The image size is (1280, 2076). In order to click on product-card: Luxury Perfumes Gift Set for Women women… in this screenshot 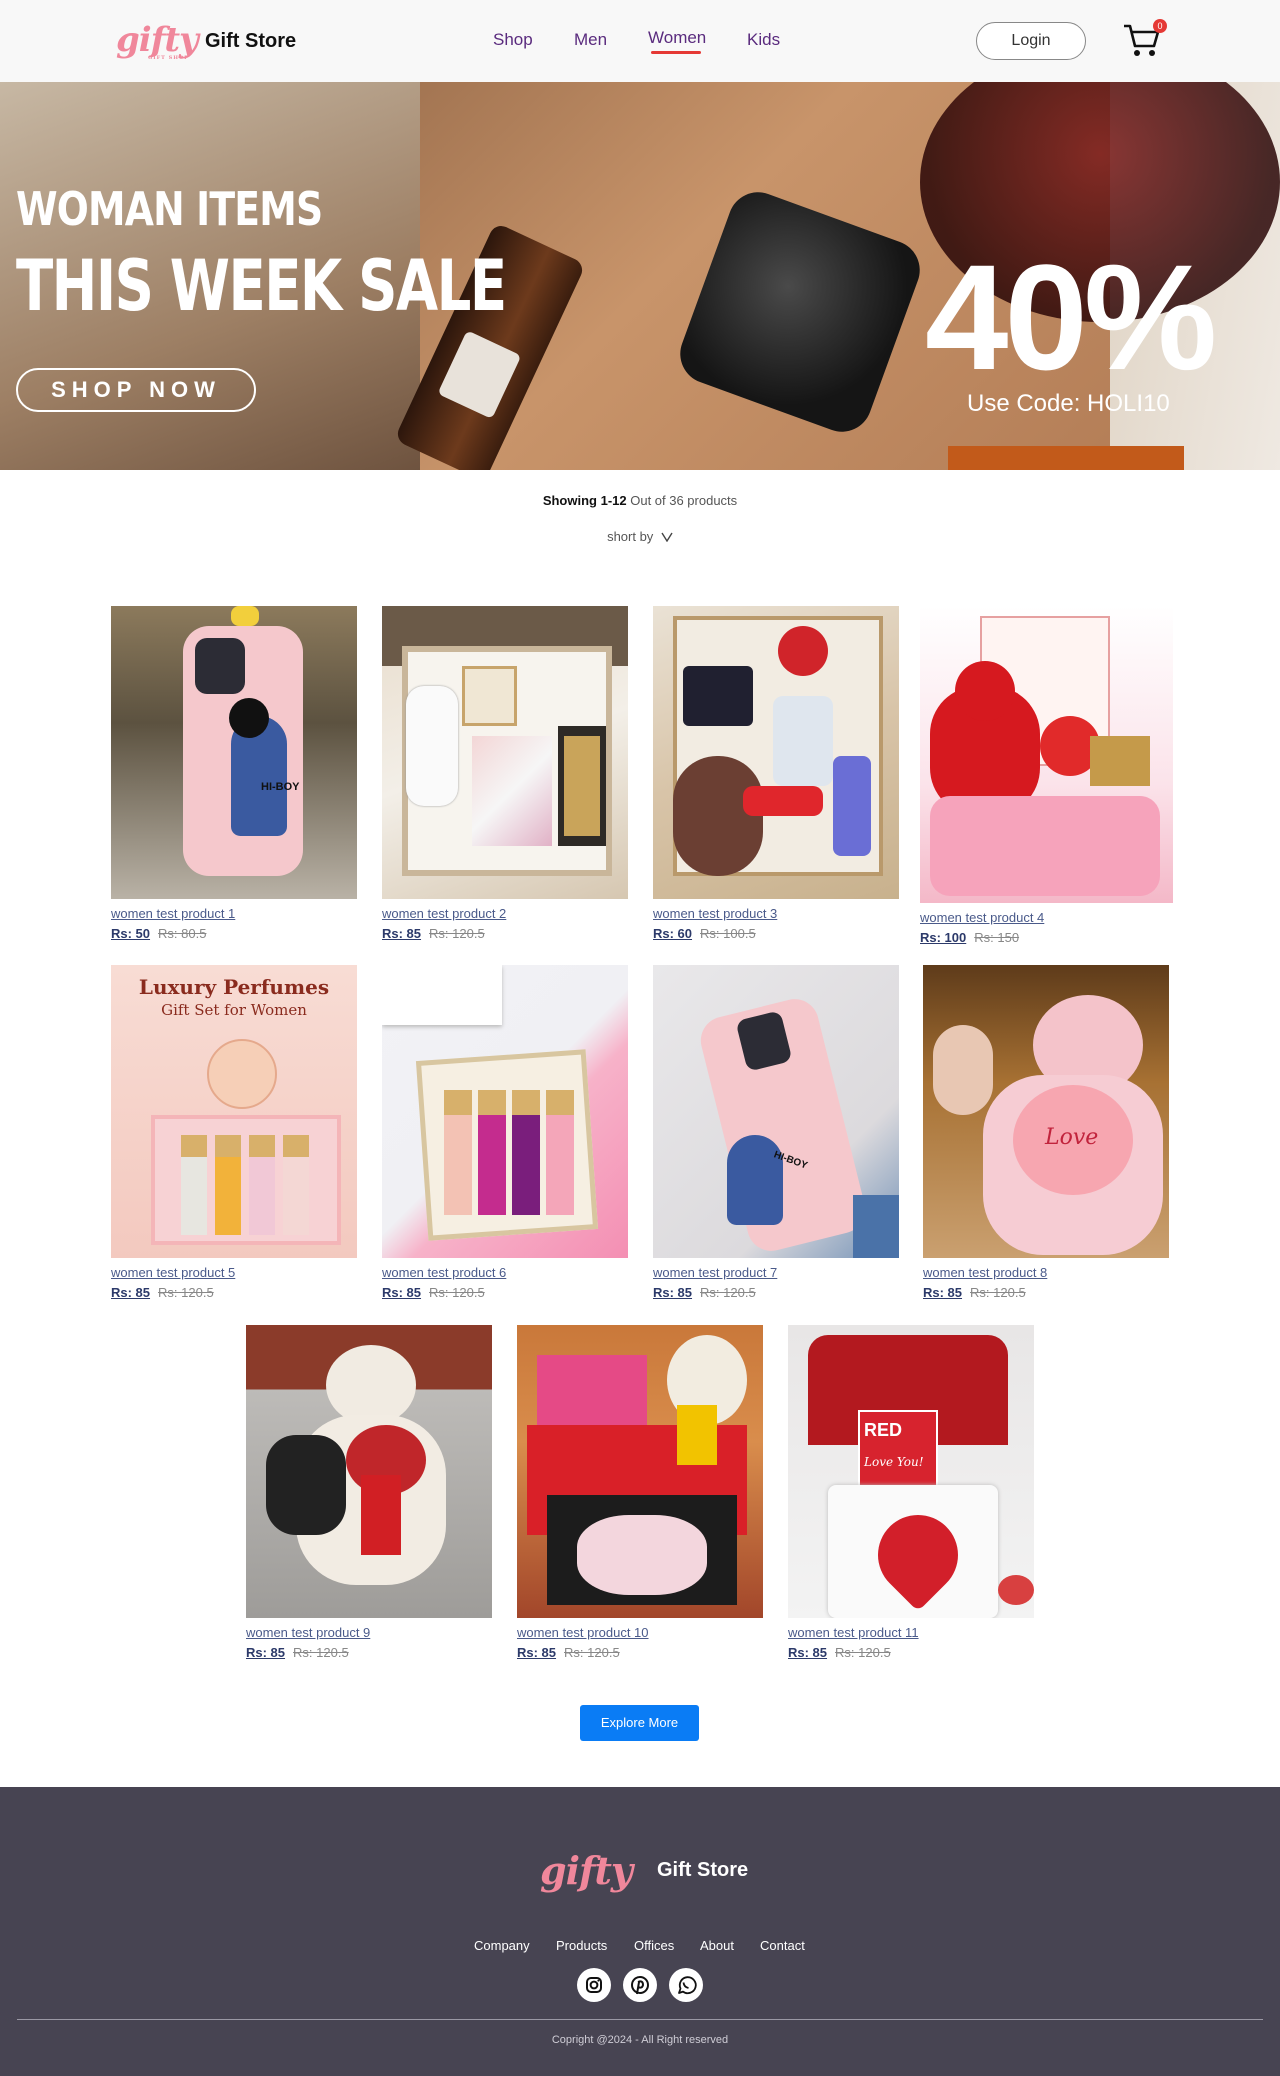, I will do `click(234, 1132)`.